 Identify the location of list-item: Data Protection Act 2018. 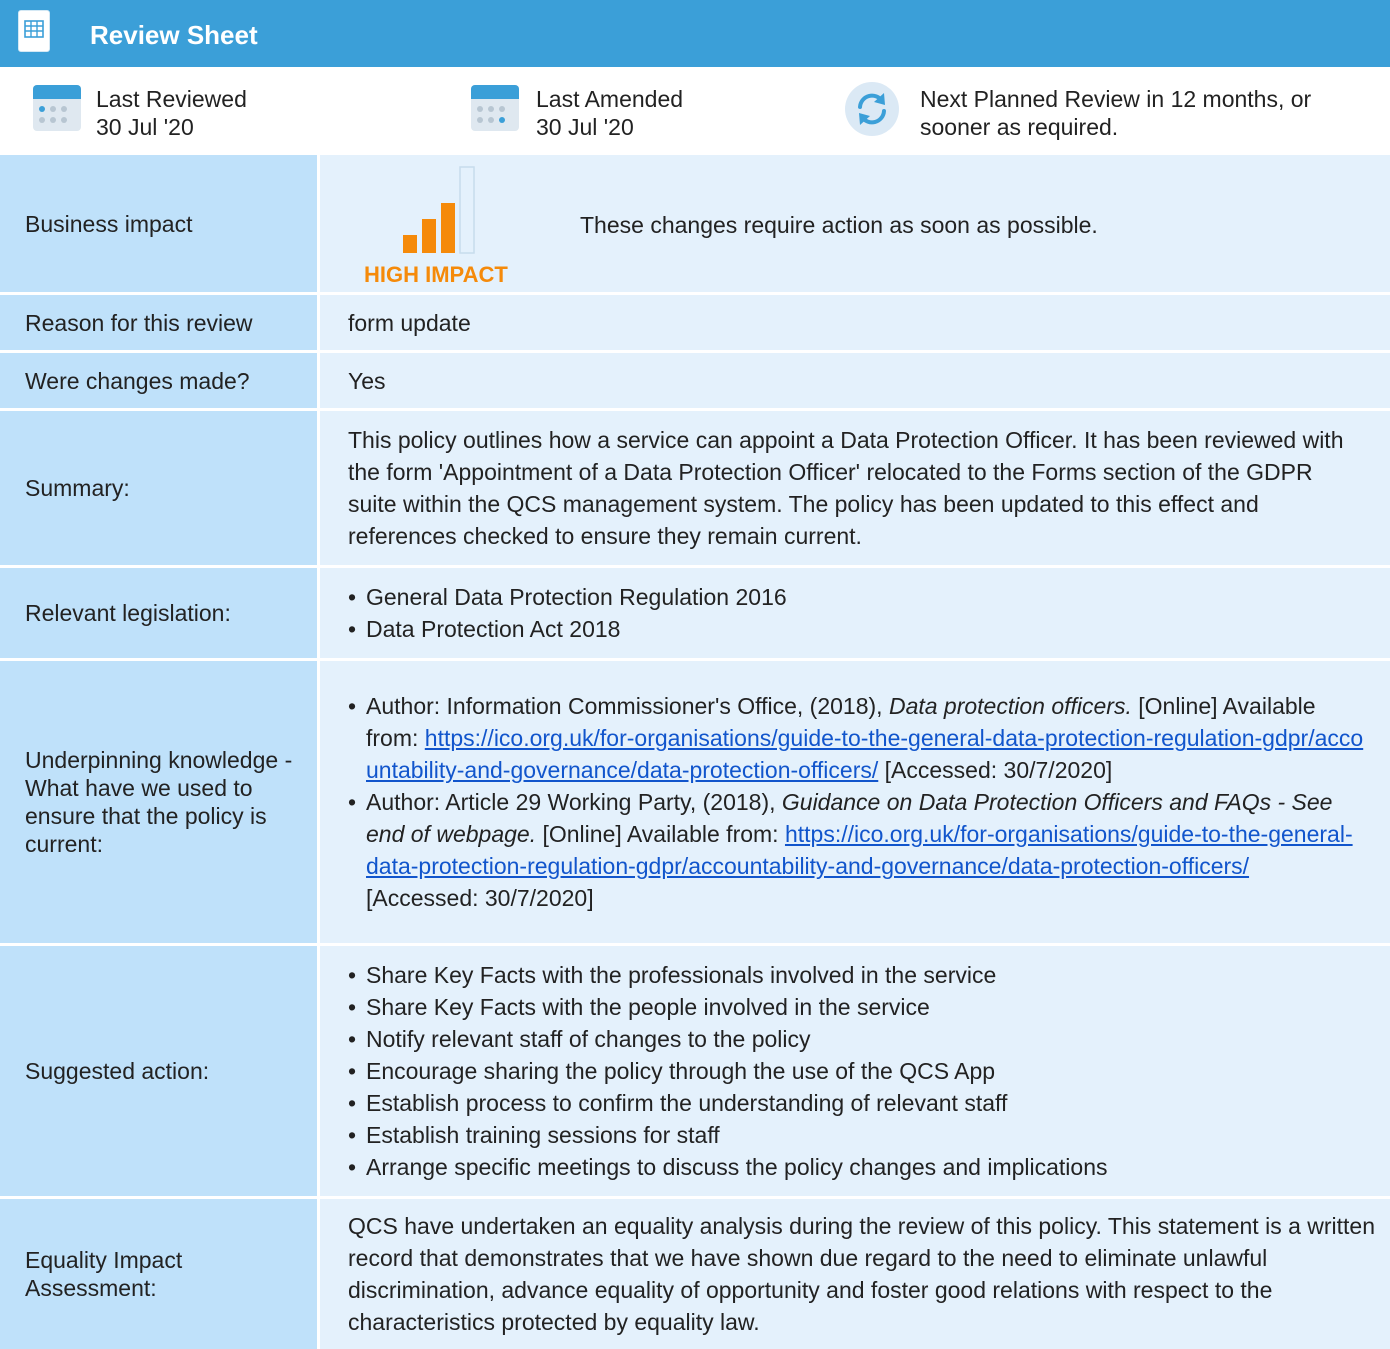
(567, 629).